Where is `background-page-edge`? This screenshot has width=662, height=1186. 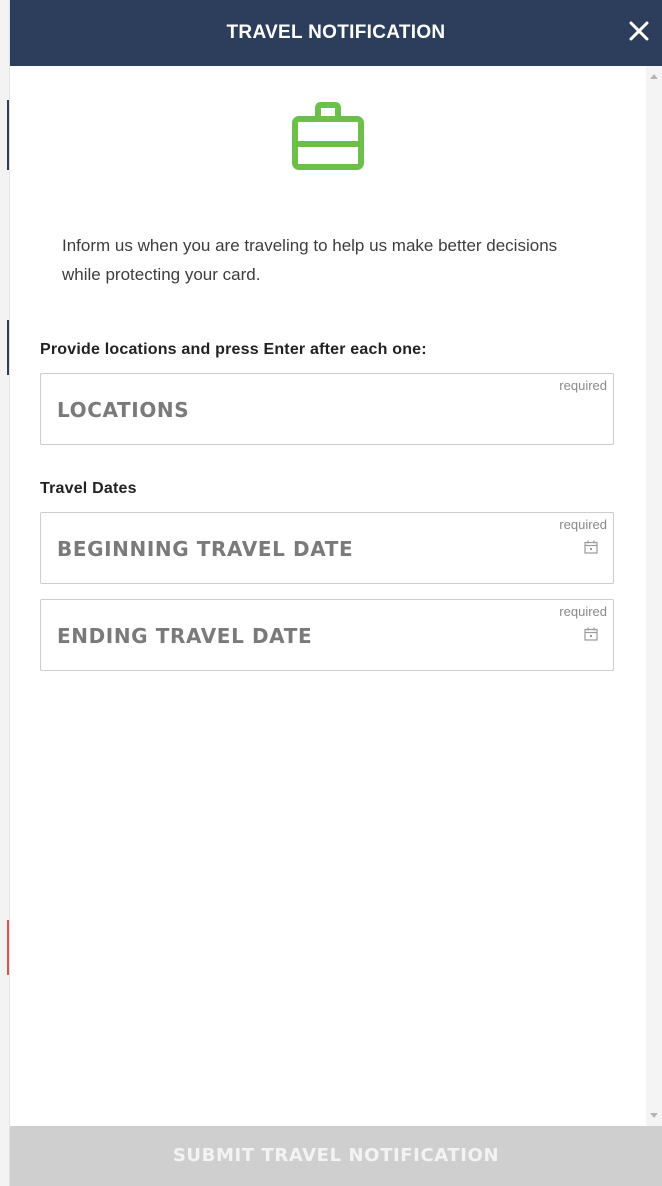
background-page-edge is located at coordinates (5, 593).